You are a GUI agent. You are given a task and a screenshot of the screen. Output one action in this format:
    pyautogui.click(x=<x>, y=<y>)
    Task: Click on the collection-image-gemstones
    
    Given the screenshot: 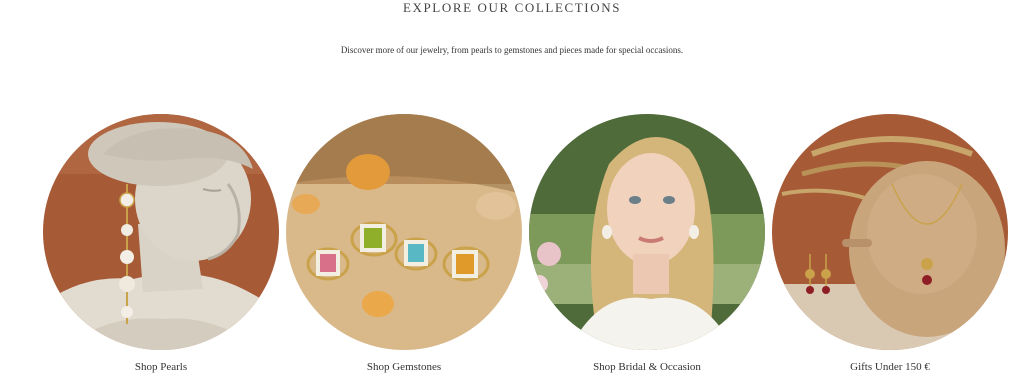 What is the action you would take?
    pyautogui.click(x=404, y=232)
    